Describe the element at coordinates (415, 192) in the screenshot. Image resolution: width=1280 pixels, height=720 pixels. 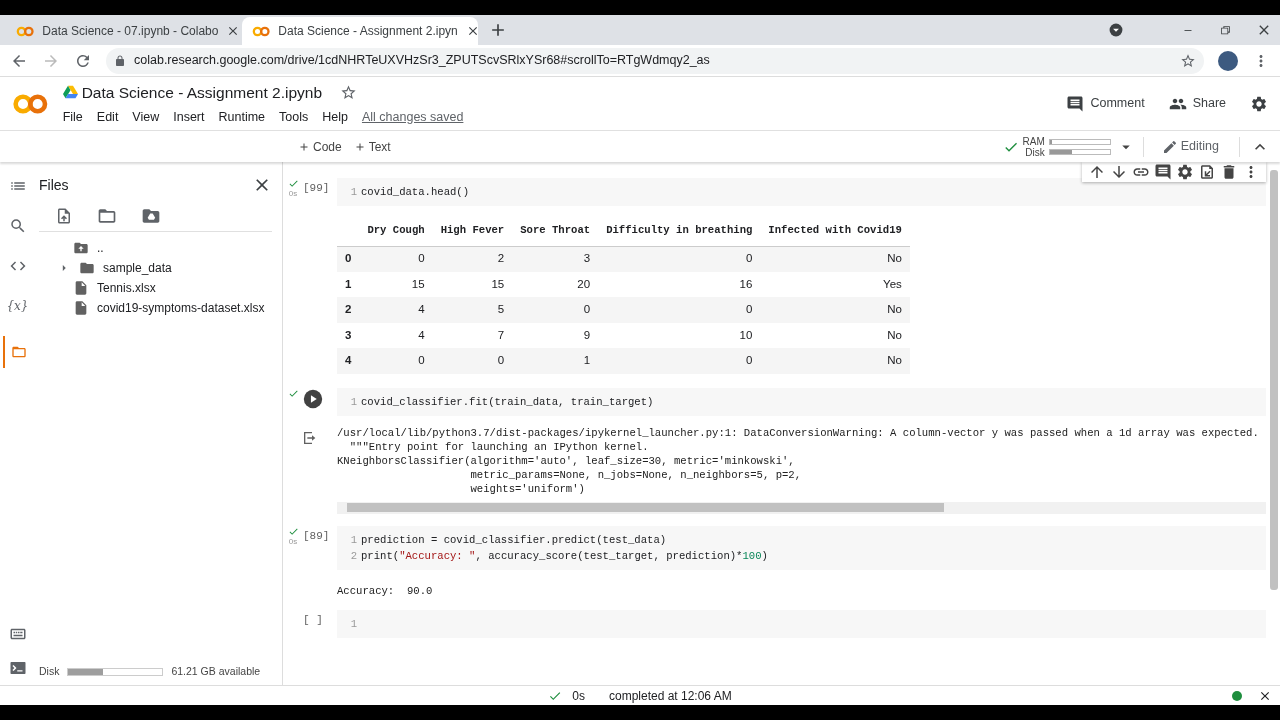
I see `code-line: covid_data.head()` at that location.